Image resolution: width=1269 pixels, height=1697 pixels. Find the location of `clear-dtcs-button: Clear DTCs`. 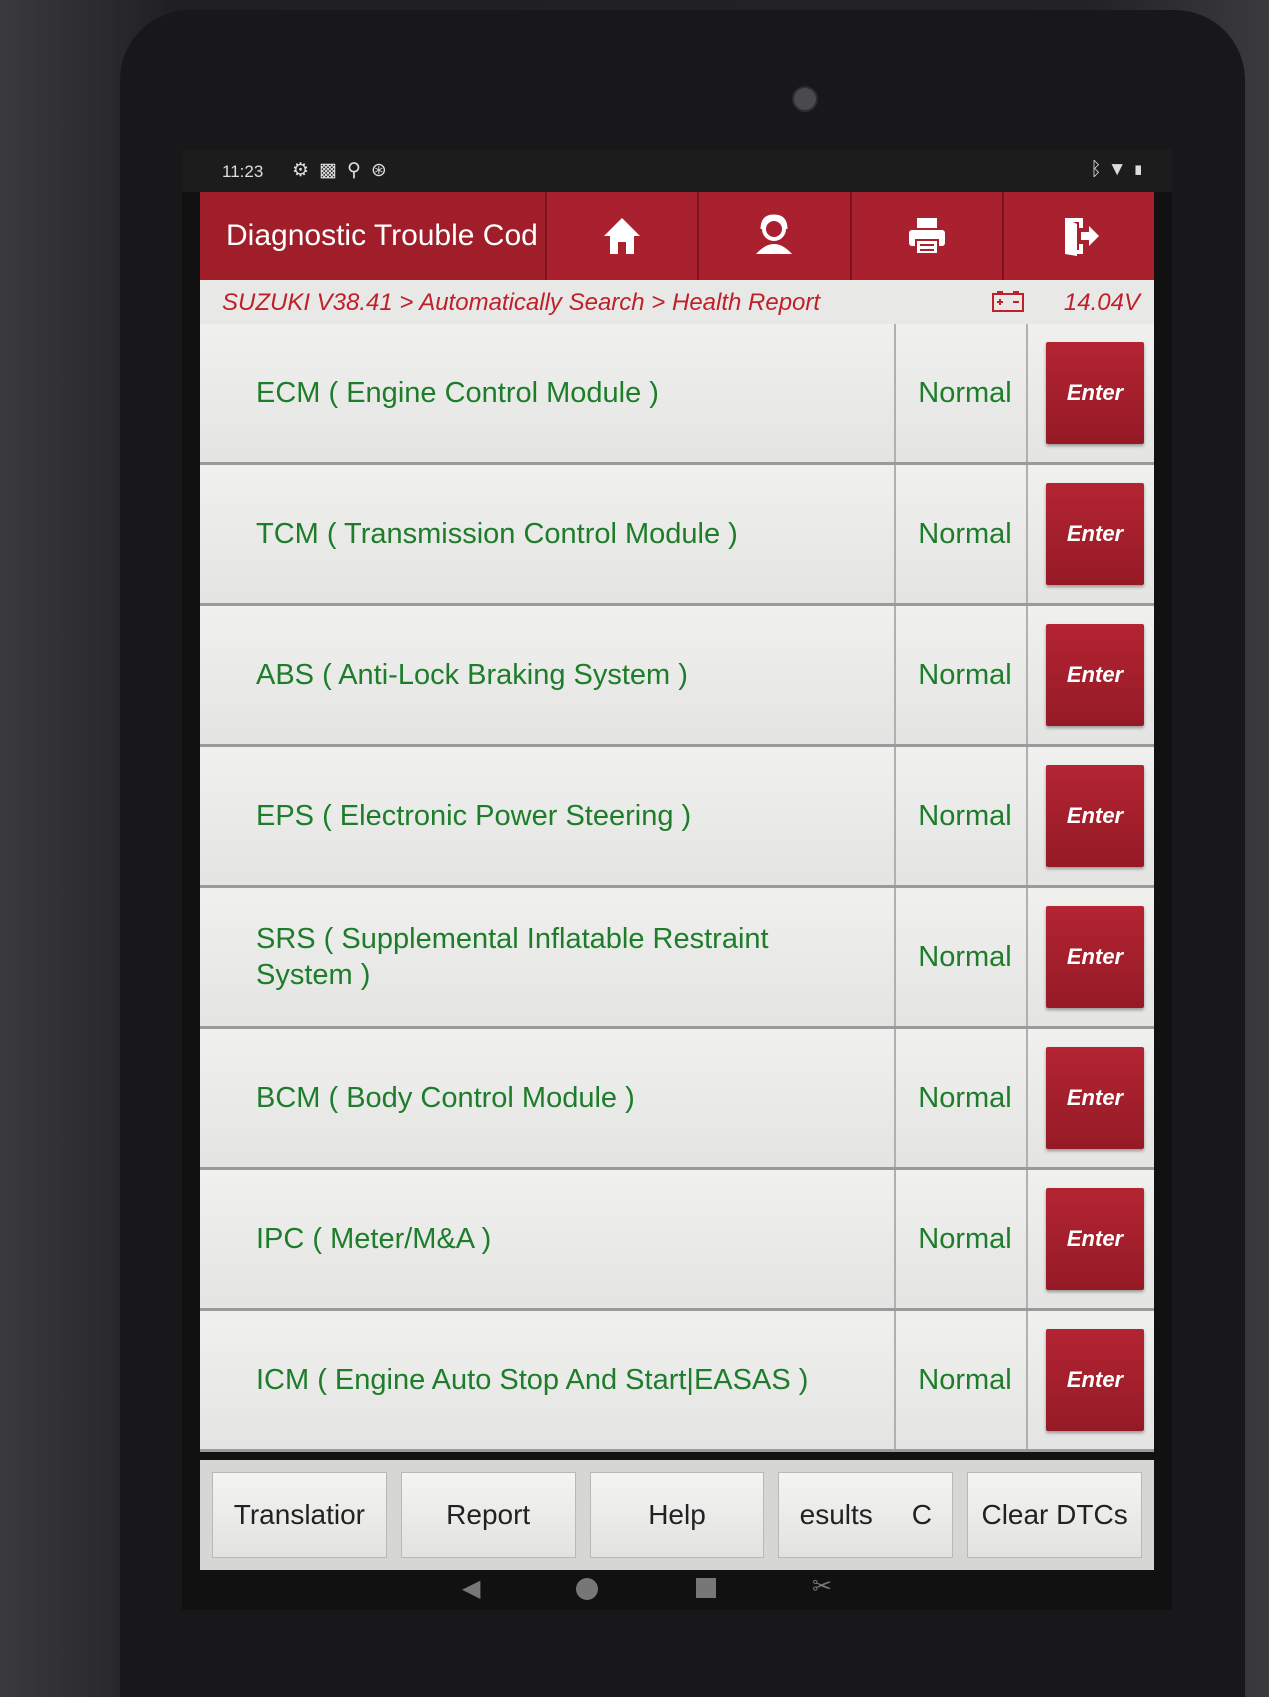

clear-dtcs-button: Clear DTCs is located at coordinates (1054, 1515).